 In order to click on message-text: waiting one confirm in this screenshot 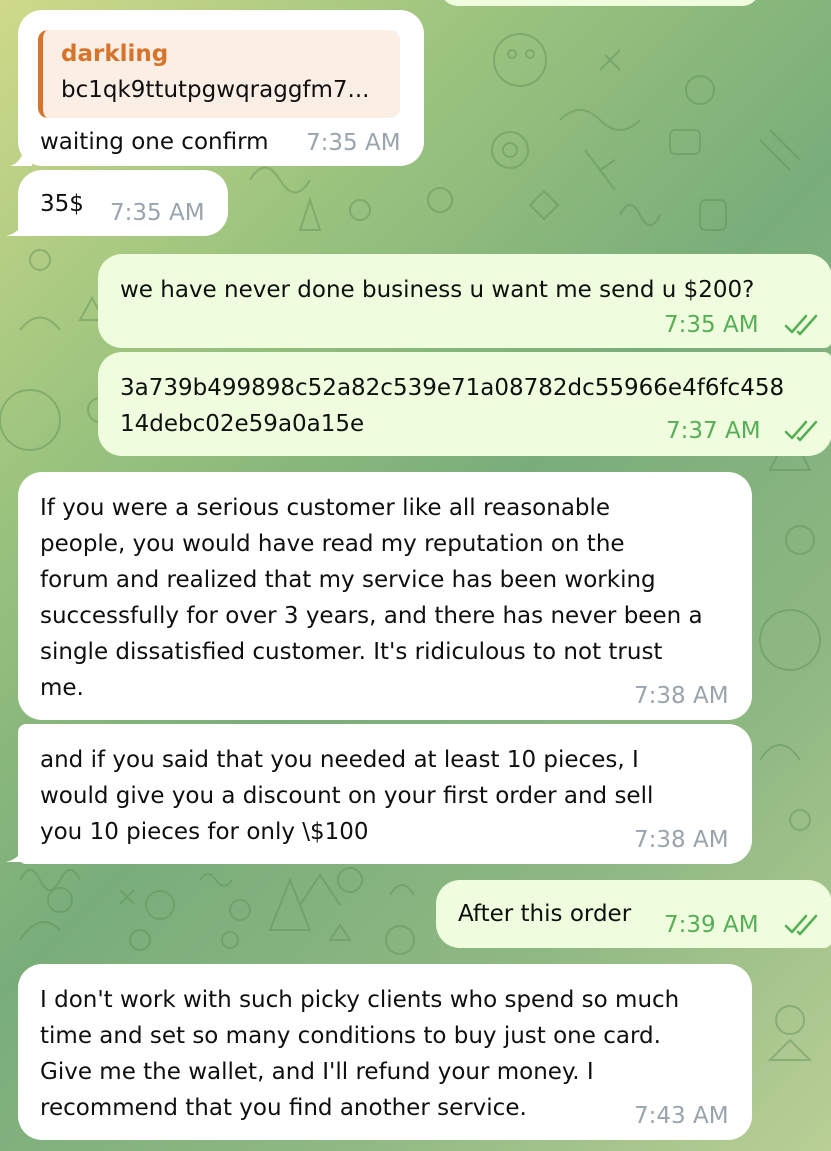, I will do `click(154, 142)`.